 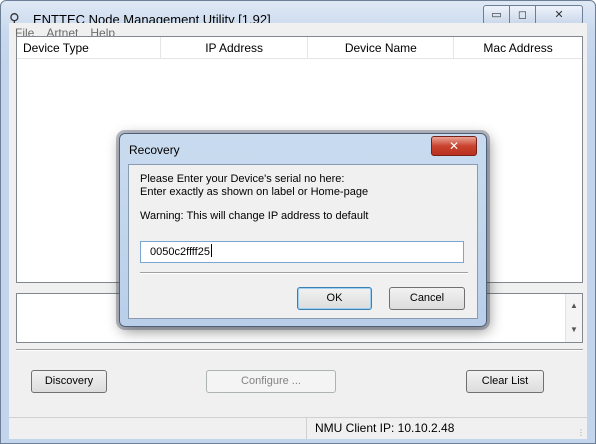 I want to click on scroll-down-arrow-icon: ▼, so click(x=574, y=330).